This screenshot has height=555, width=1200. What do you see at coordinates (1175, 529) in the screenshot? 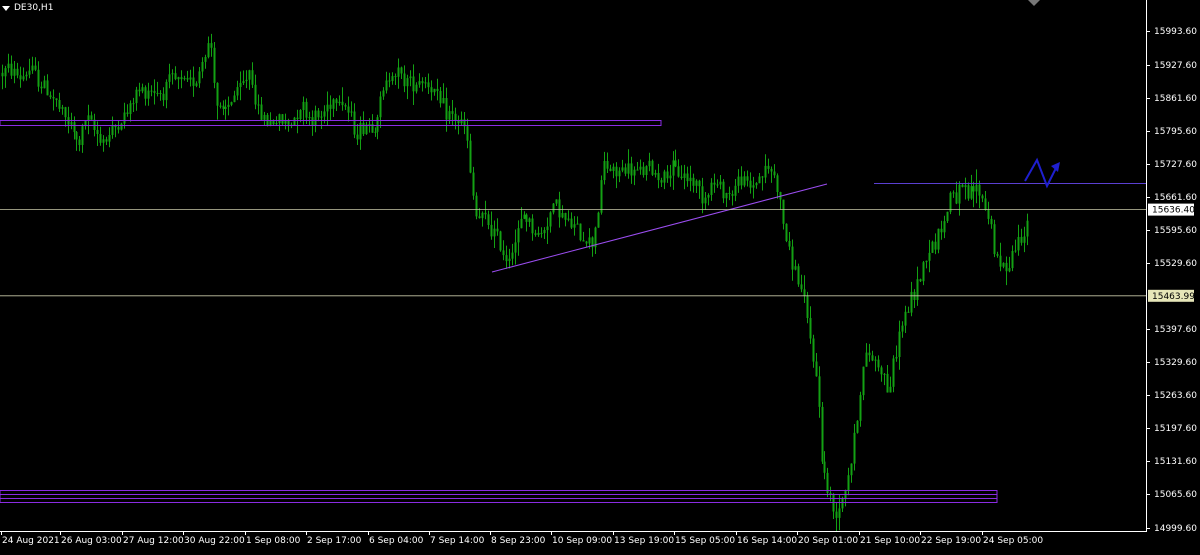
I see `price-tick-label: 14999.60` at bounding box center [1175, 529].